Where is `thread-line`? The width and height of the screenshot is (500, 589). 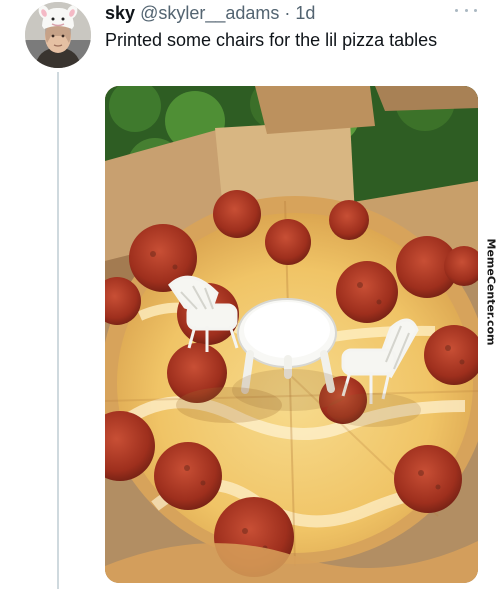 thread-line is located at coordinates (58, 330).